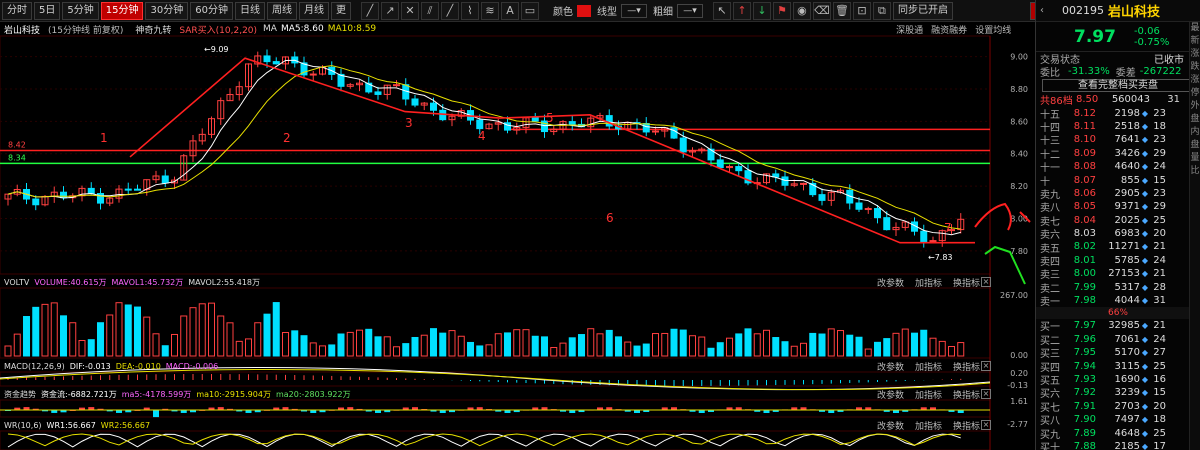 The height and width of the screenshot is (450, 1200). What do you see at coordinates (1118, 207) in the screenshot?
I see `ask-level-row: 卖八 8.05 9371 ◆ 29` at bounding box center [1118, 207].